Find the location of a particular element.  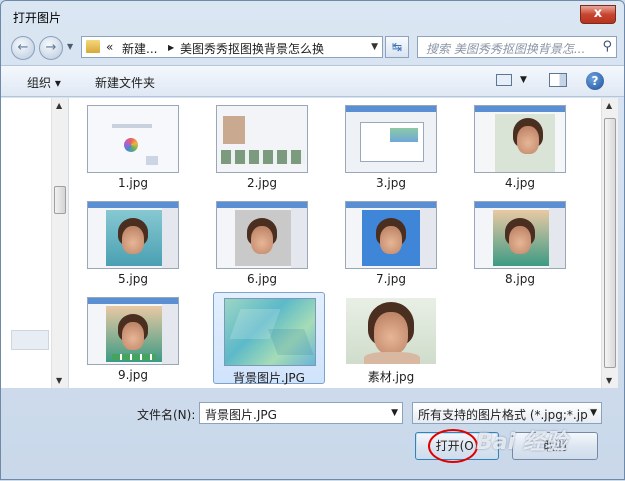

filename-dropdown-icon: ▼ is located at coordinates (394, 413).